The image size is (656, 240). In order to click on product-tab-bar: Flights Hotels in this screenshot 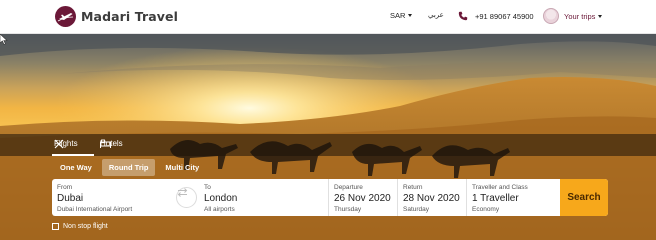, I will do `click(328, 145)`.